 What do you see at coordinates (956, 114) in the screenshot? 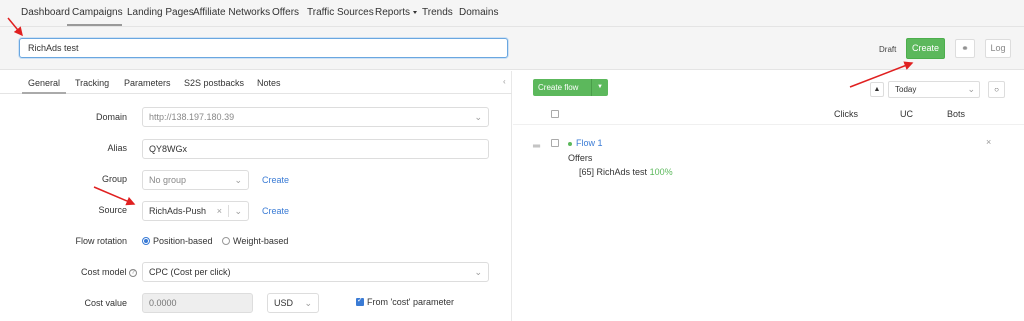
I see `column-bots: Bots` at bounding box center [956, 114].